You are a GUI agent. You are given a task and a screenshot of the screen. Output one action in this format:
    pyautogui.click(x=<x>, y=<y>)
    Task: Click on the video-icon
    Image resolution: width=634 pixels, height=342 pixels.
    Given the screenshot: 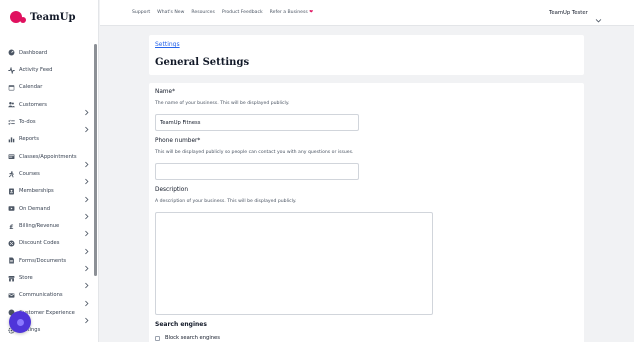 What is the action you would take?
    pyautogui.click(x=11, y=208)
    